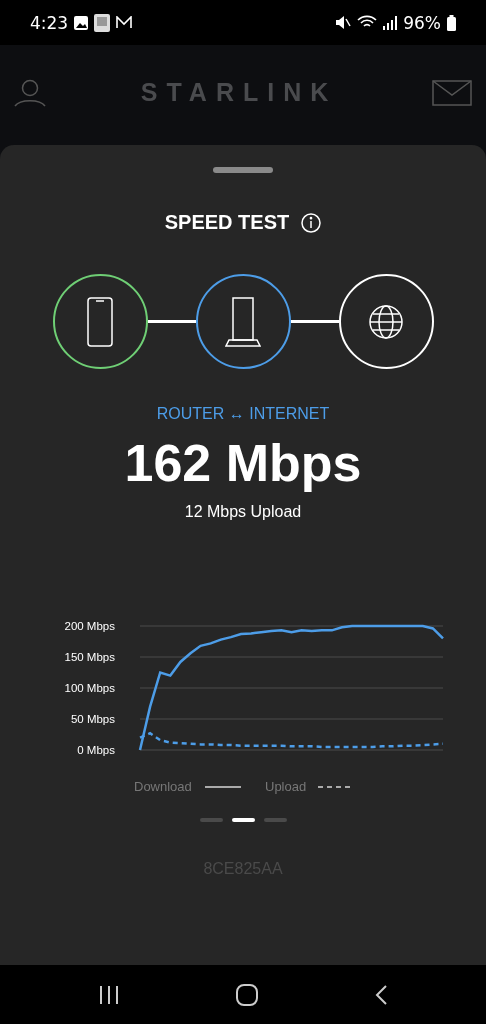 Image resolution: width=486 pixels, height=1024 pixels. I want to click on profile-icon, so click(30, 92).